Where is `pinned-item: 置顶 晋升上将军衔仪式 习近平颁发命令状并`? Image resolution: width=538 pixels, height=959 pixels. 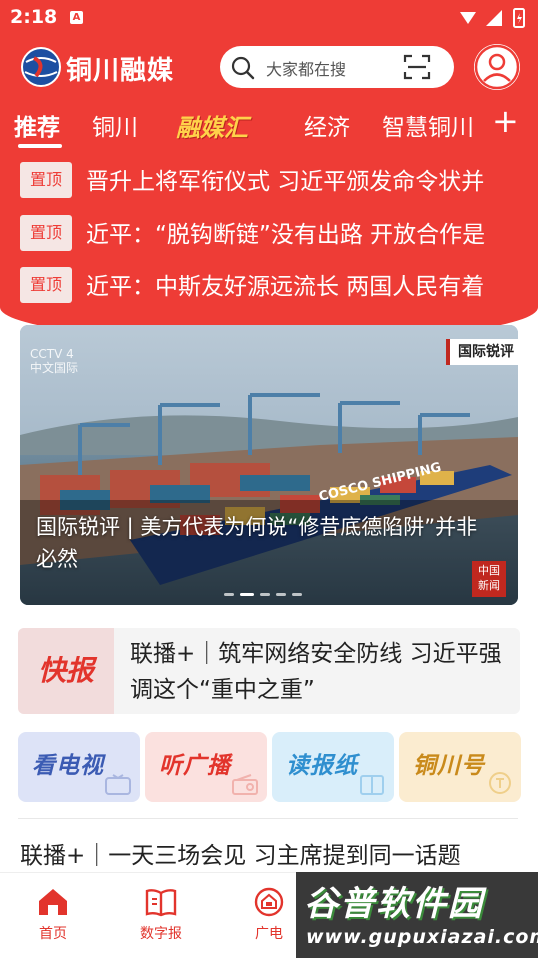
pinned-item: 置顶 晋升上将军衔仪式 习近平颁发命令状并 is located at coordinates (269, 179).